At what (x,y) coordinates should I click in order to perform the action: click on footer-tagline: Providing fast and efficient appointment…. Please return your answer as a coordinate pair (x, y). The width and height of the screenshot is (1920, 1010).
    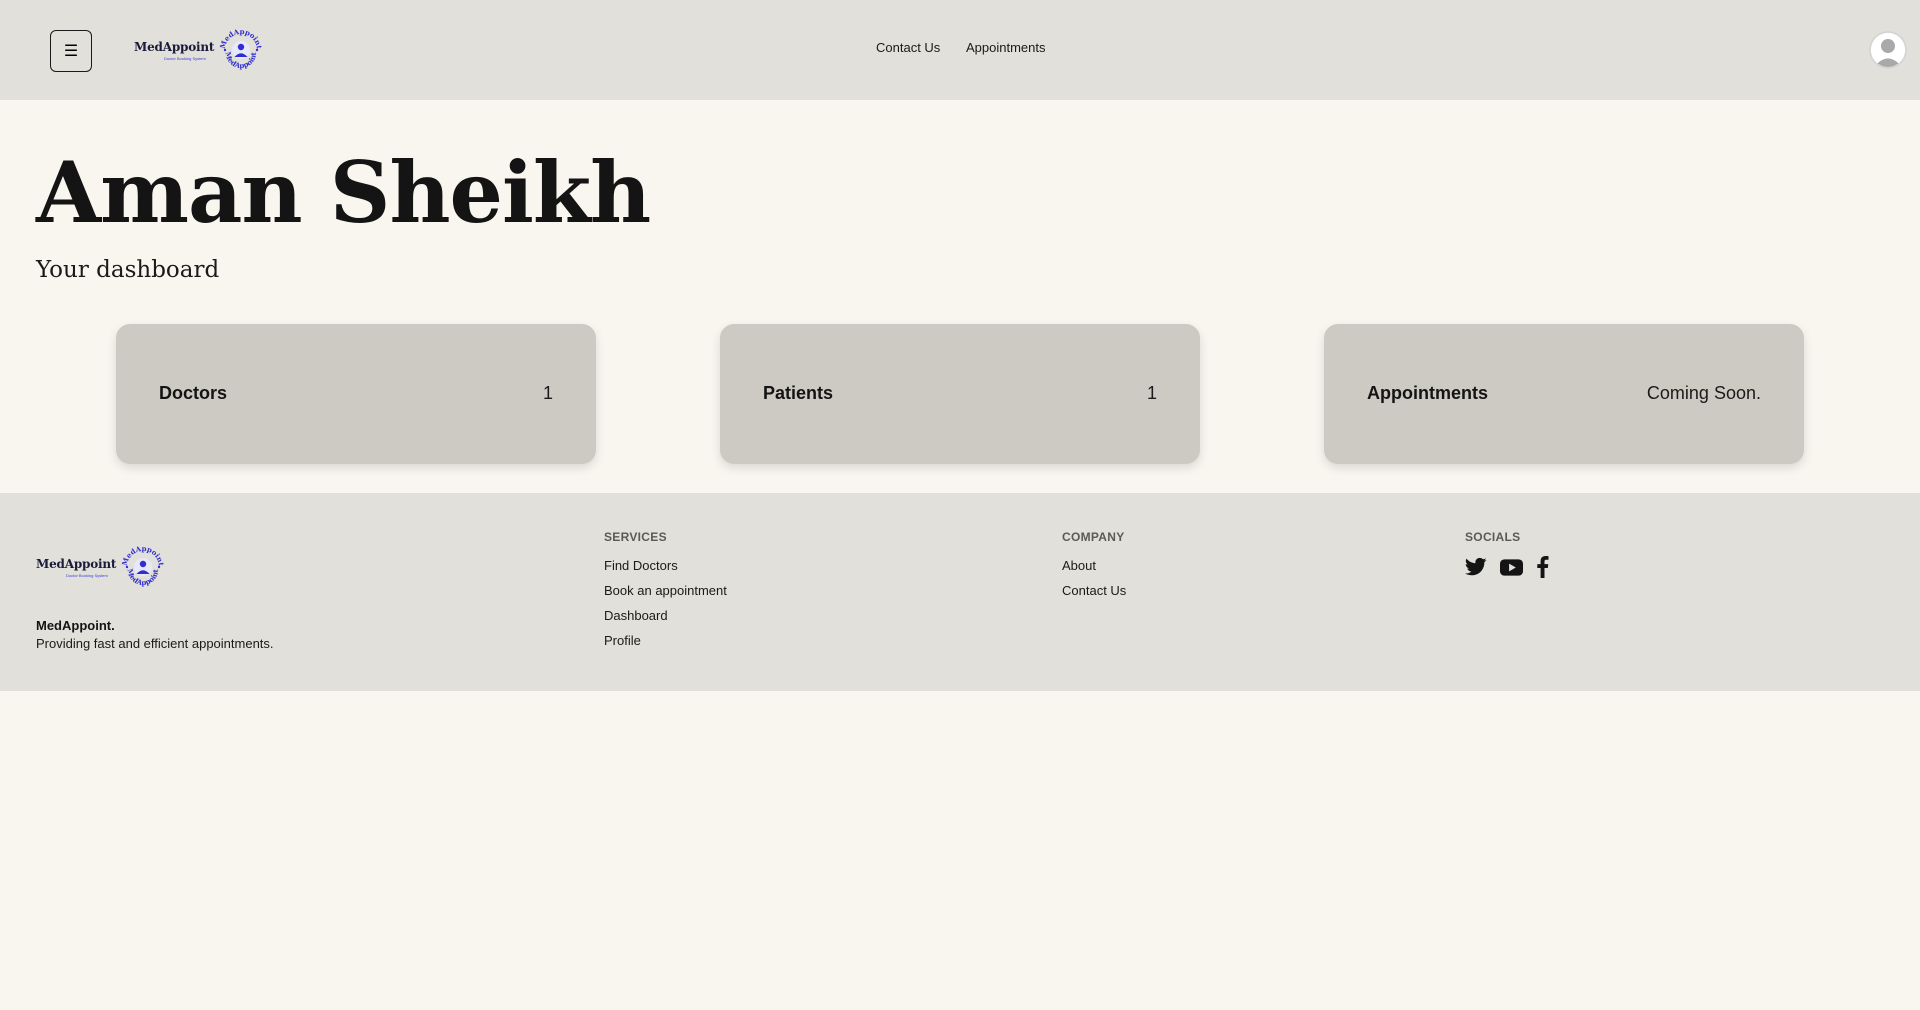
    Looking at the image, I should click on (155, 643).